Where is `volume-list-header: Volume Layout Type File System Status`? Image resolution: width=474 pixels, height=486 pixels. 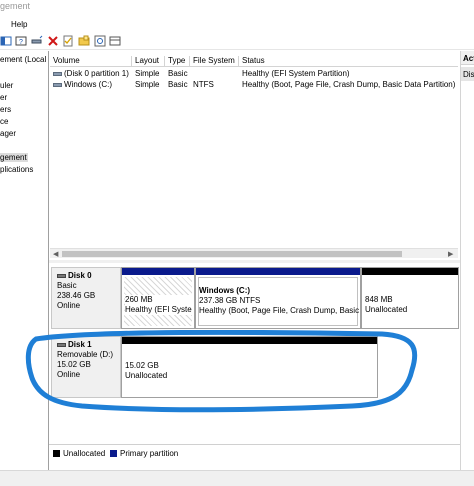
volume-list-header: Volume Layout Type File System Status is located at coordinates (254, 61).